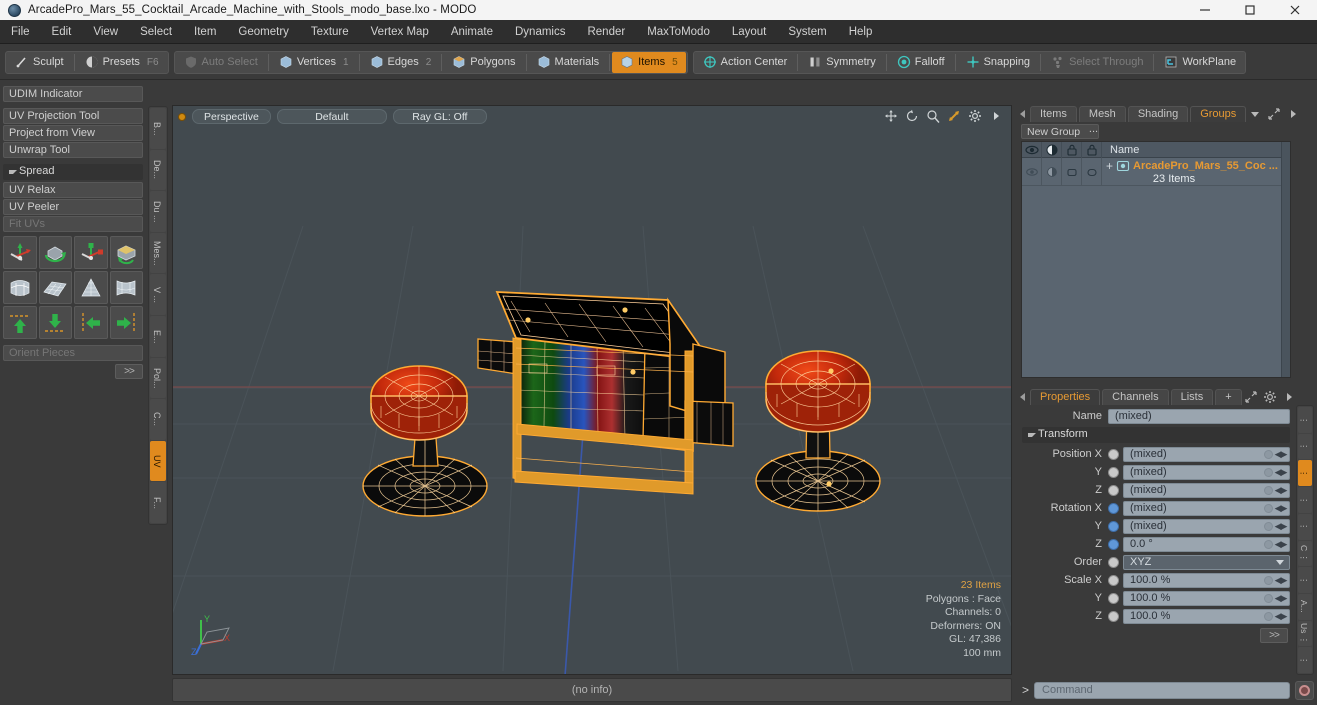 This screenshot has height=705, width=1317. I want to click on menu-item: Item, so click(205, 32).